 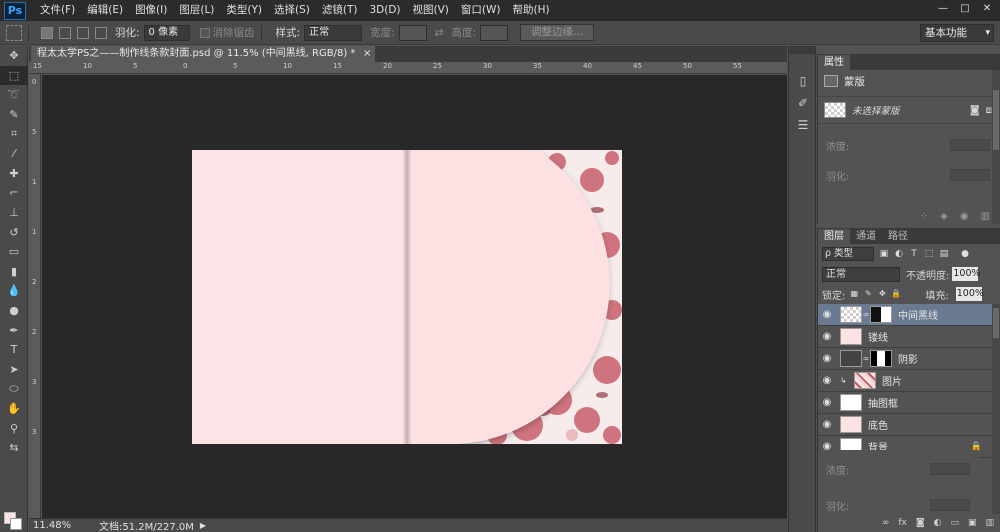 I want to click on layer-row: ◉ 底色, so click(x=909, y=425).